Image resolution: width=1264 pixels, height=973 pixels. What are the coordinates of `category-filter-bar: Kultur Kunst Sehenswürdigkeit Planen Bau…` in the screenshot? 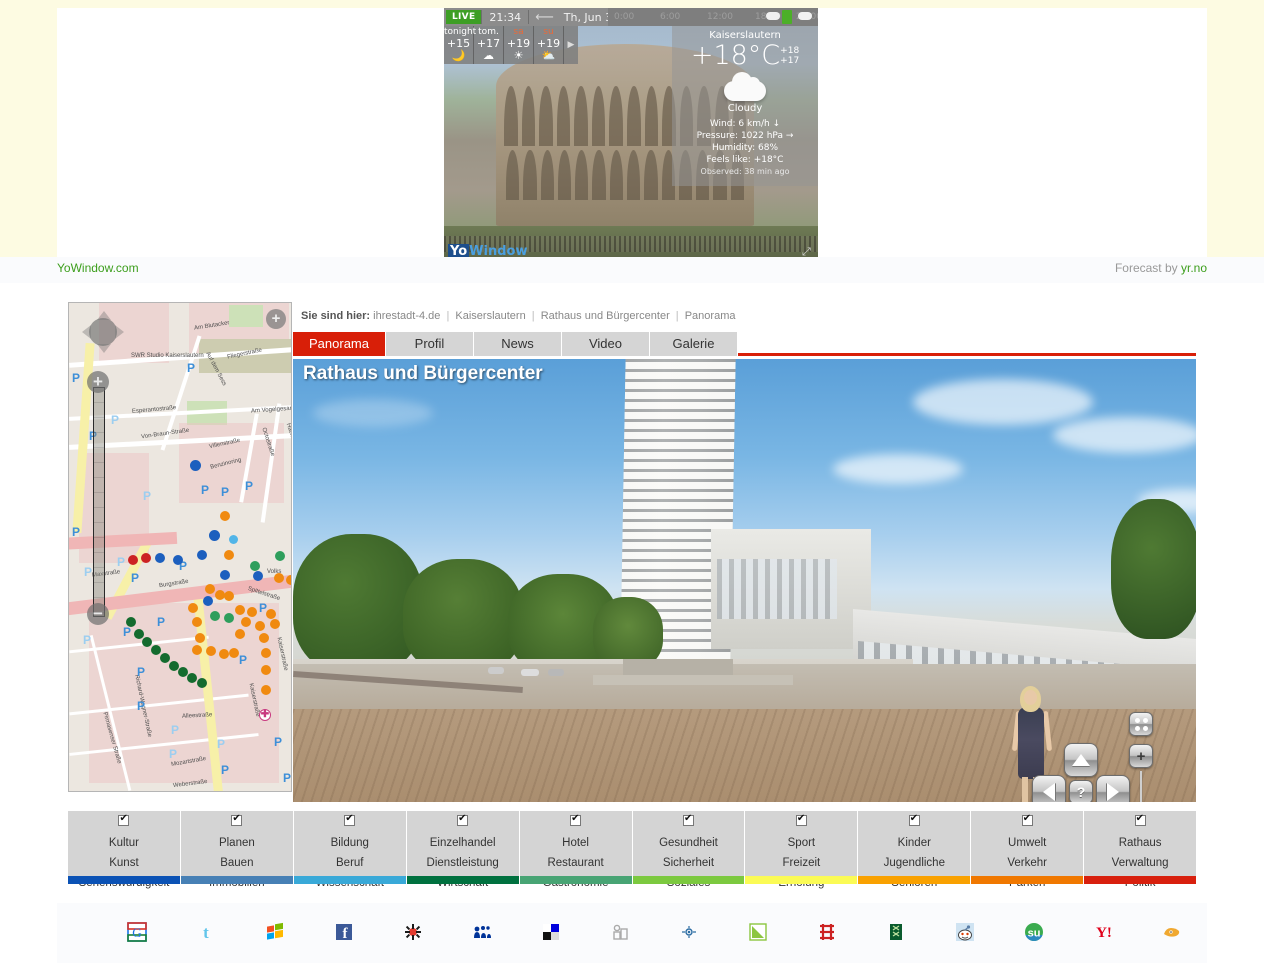 It's located at (632, 850).